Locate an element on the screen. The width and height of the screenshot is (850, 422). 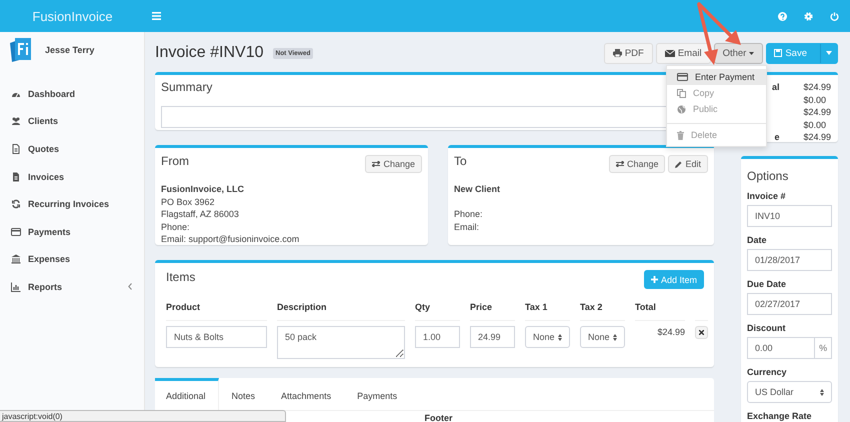
sidebar-item: Invoices is located at coordinates (72, 176).